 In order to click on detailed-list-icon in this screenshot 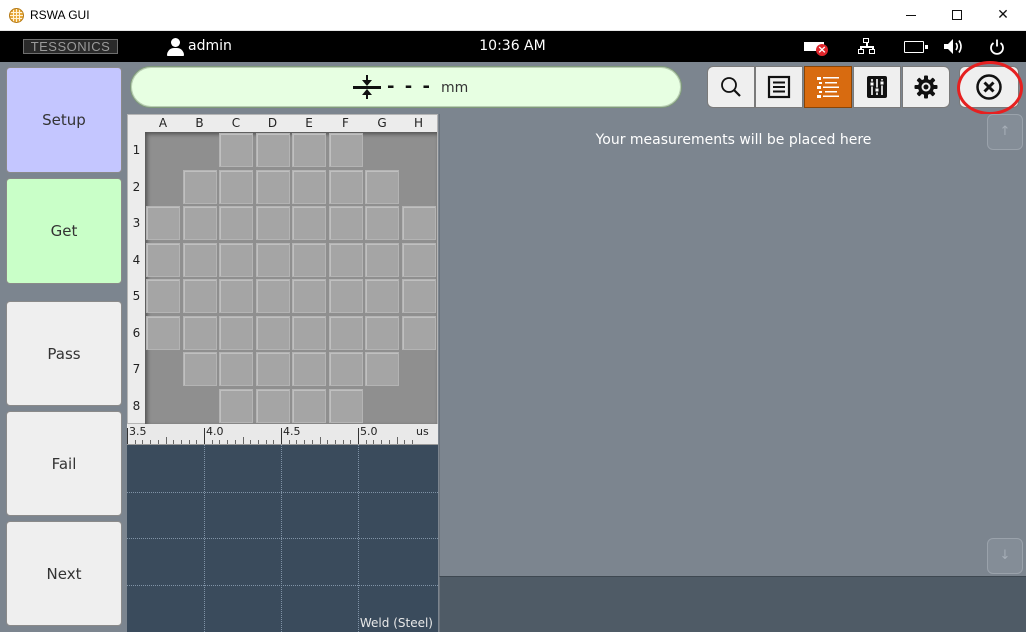, I will do `click(828, 87)`.